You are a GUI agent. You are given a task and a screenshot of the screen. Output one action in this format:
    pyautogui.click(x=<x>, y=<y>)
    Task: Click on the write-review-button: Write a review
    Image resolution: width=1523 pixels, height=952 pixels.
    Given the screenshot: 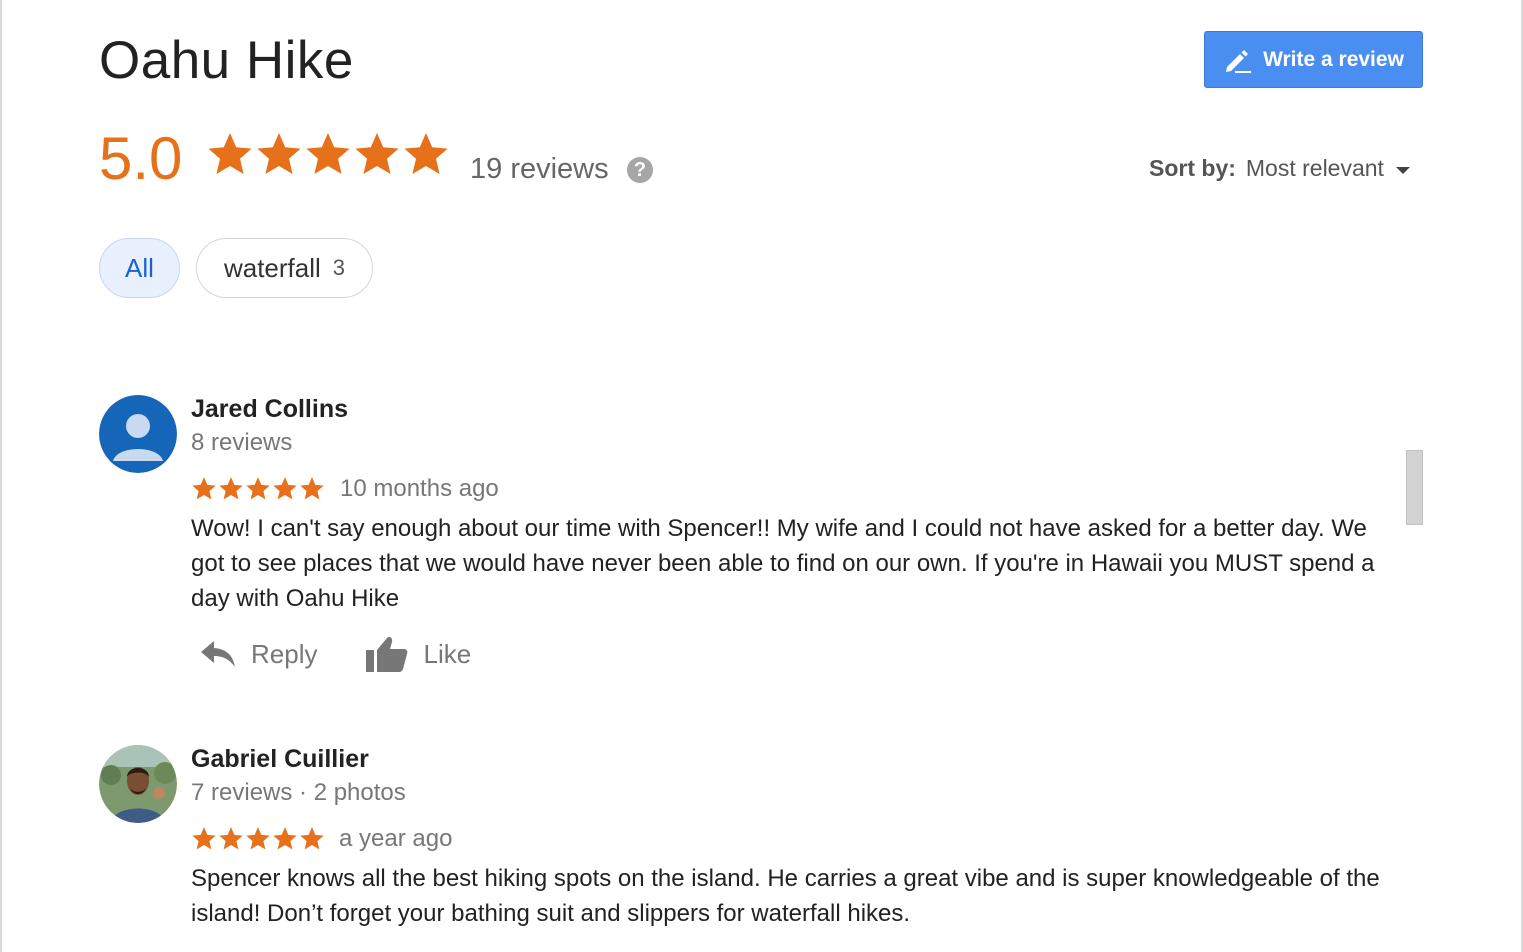 What is the action you would take?
    pyautogui.click(x=1313, y=59)
    